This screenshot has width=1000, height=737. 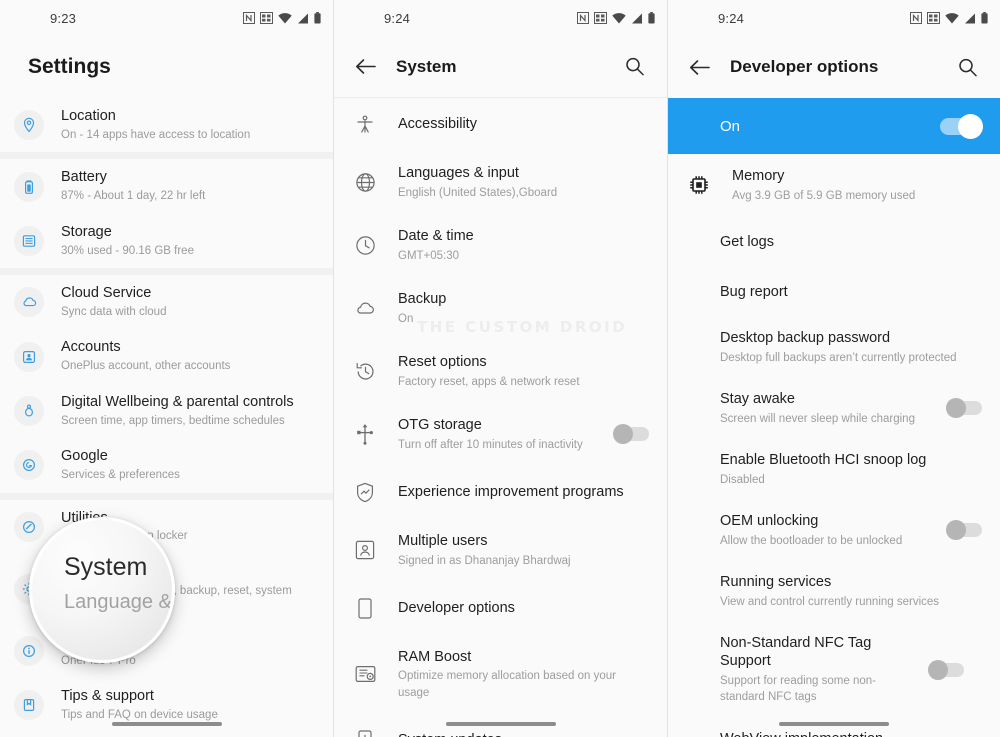 I want to click on otg-storage-toggle, so click(x=631, y=434).